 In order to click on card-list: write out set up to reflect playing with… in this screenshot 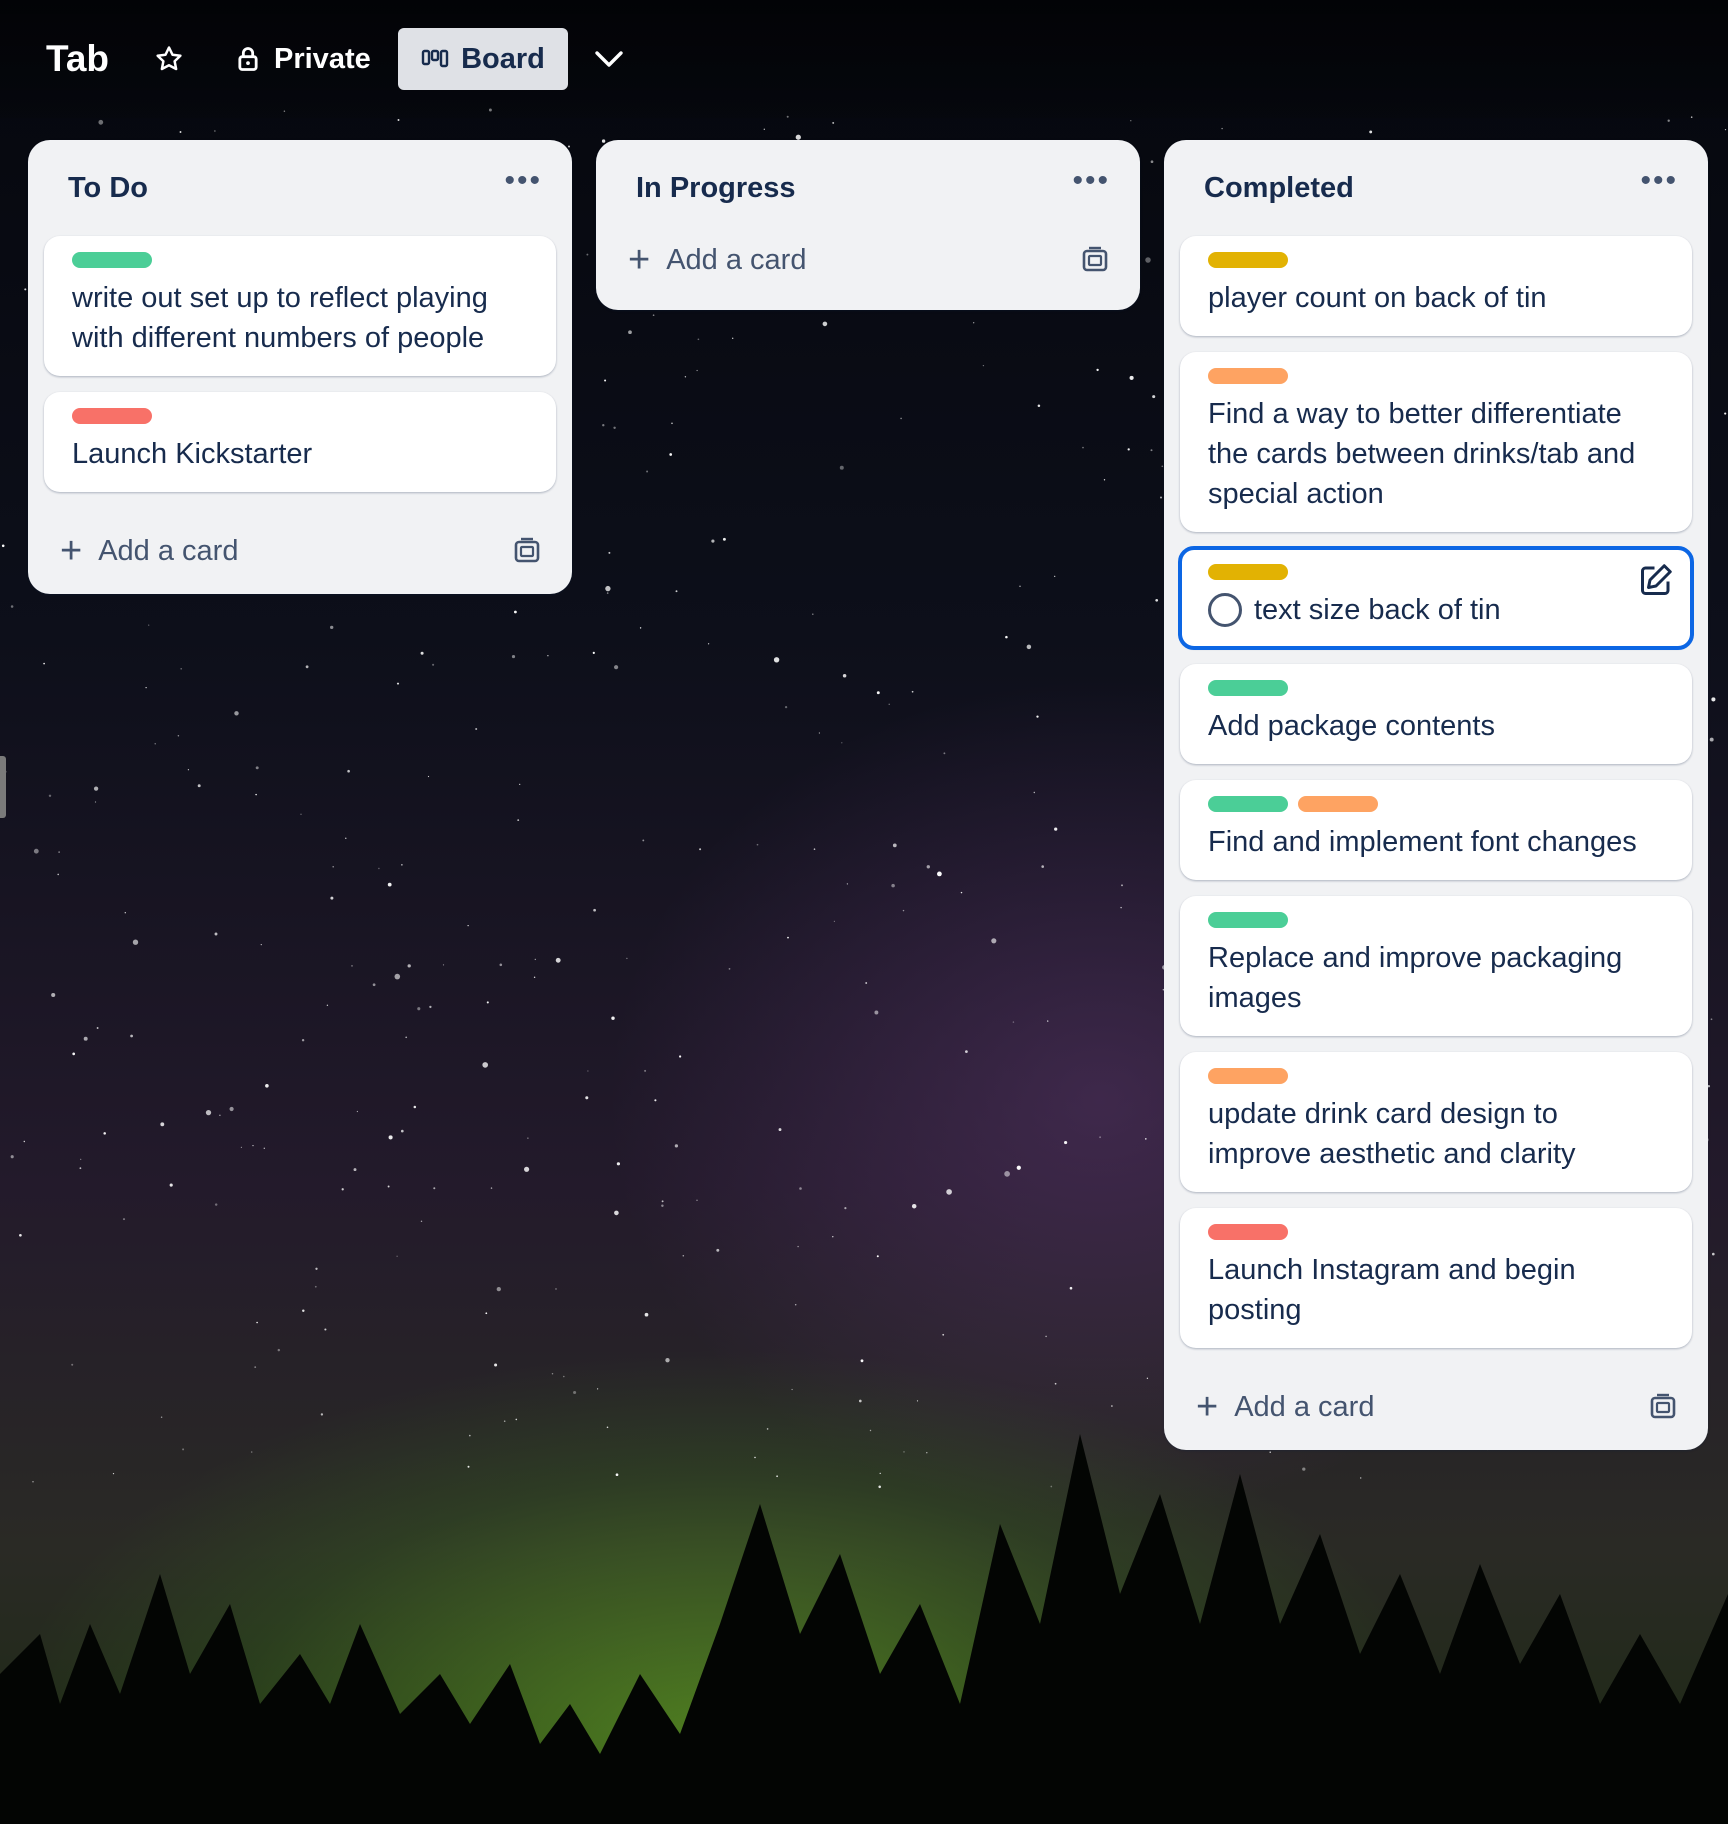, I will do `click(300, 364)`.